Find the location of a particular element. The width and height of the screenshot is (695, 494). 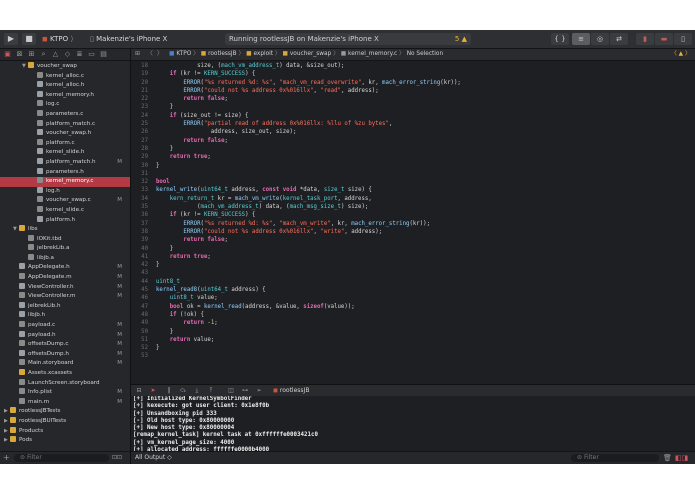

toggle-debug-button: ▬ is located at coordinates (664, 39).